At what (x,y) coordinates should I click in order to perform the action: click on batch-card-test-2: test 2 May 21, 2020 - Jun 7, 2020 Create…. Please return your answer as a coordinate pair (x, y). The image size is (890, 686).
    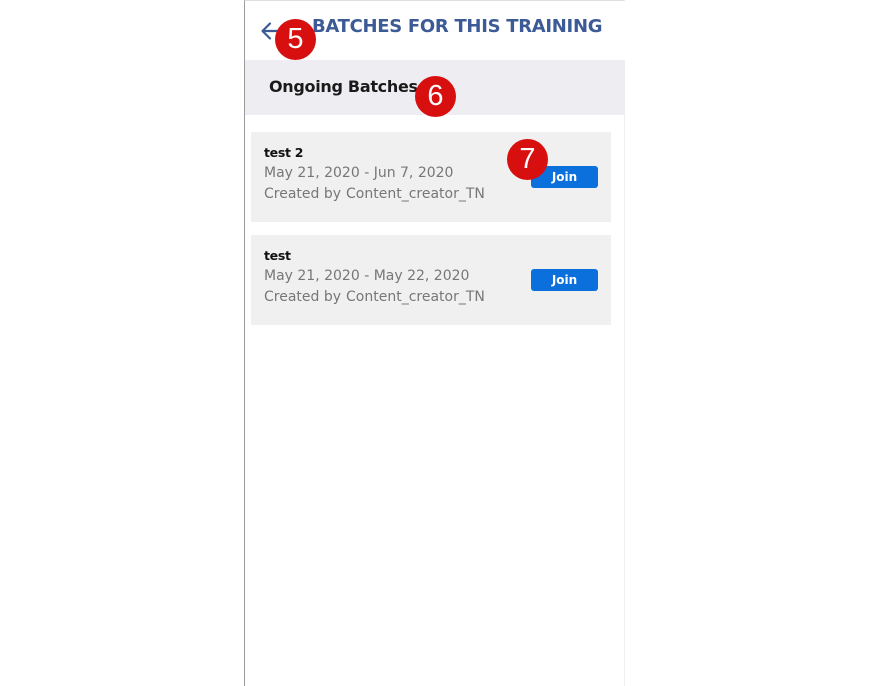
    Looking at the image, I should click on (431, 177).